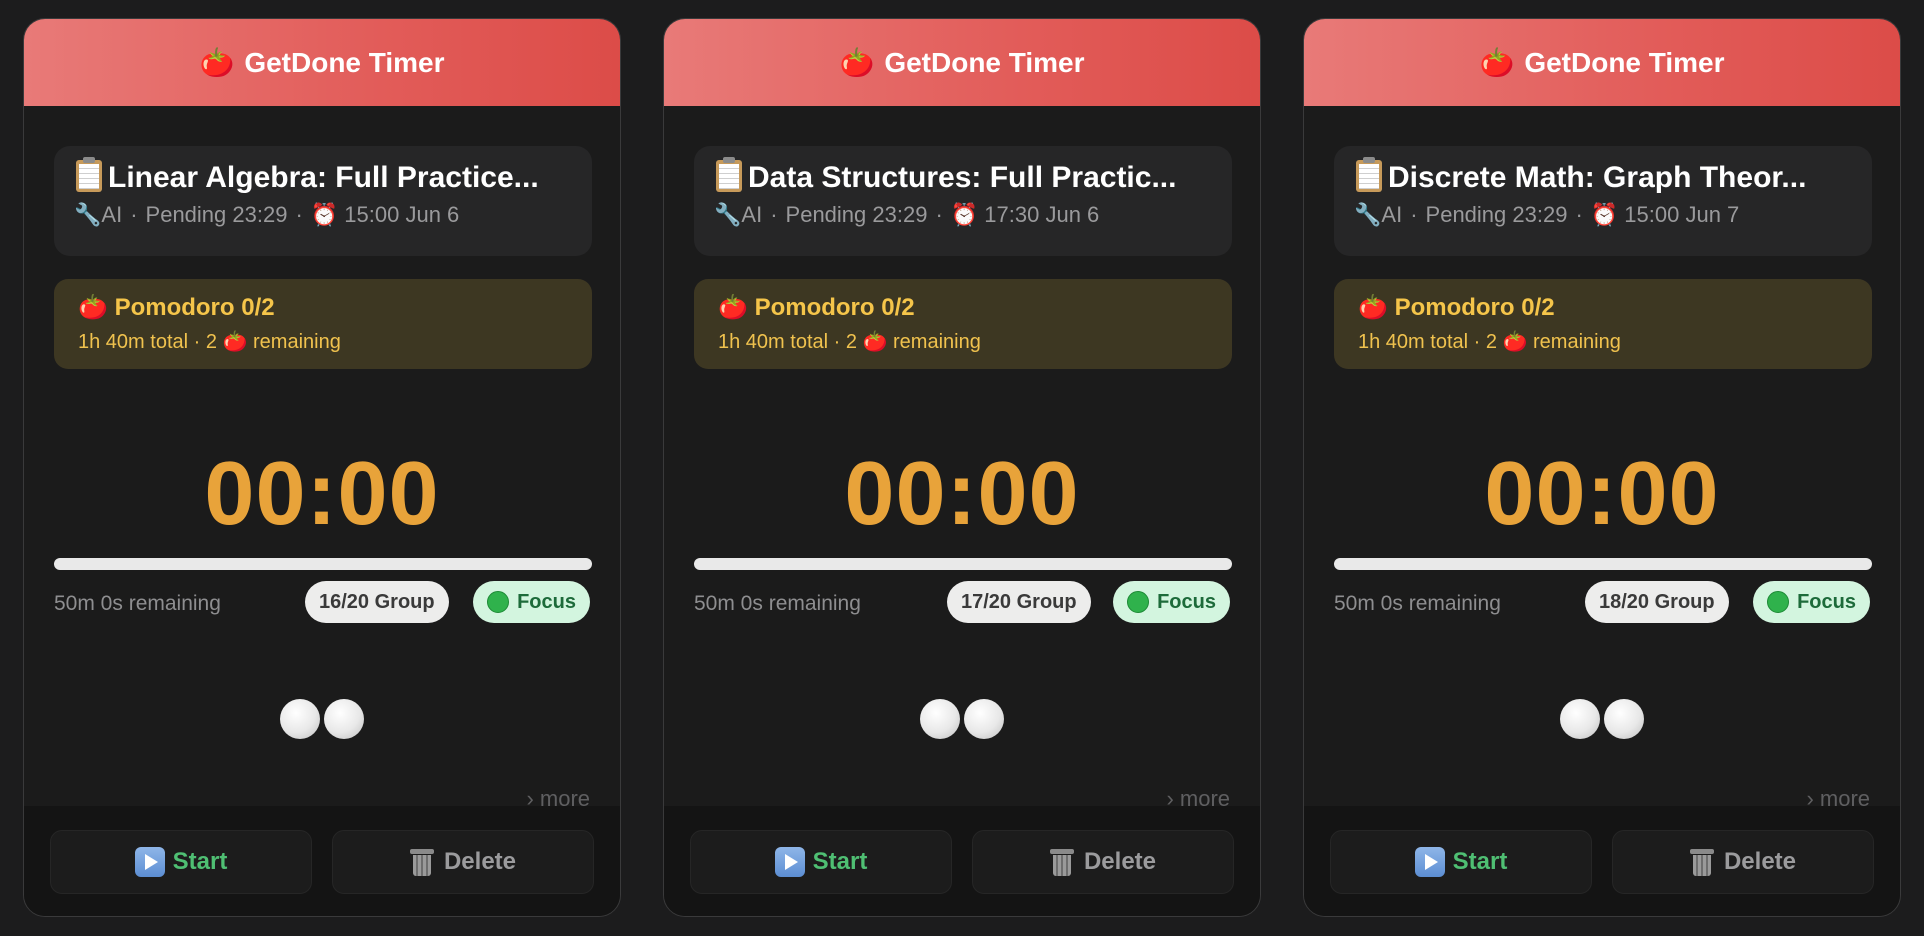 This screenshot has height=936, width=1924. I want to click on group-badge: 16/20 Group, so click(377, 602).